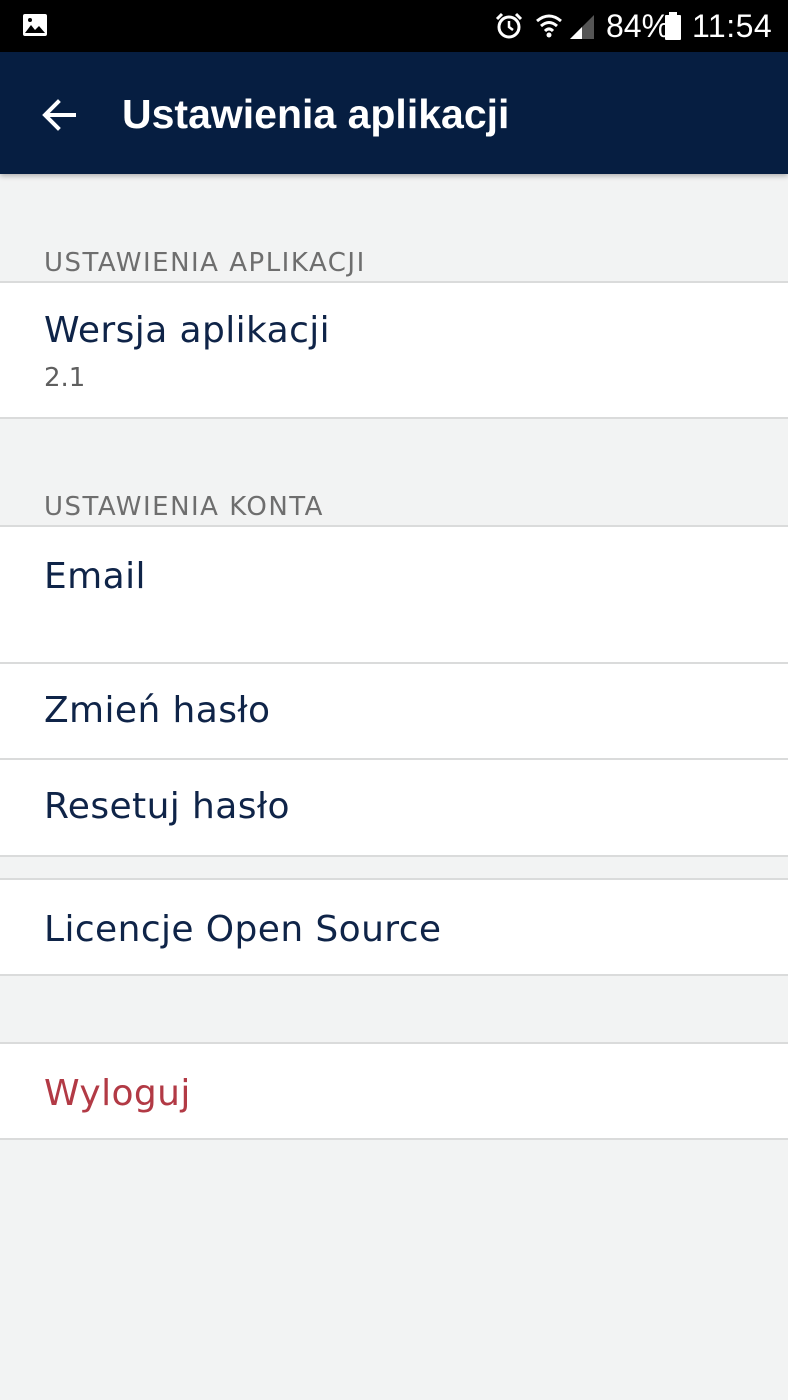  I want to click on change-password-label: Zmień hasło, so click(157, 710).